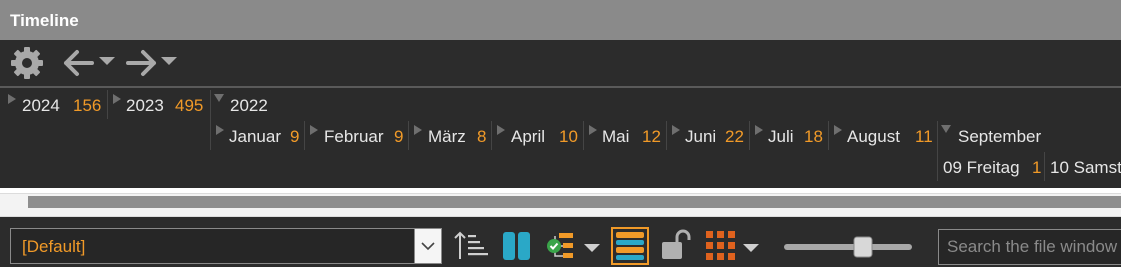 This screenshot has height=270, width=1121. I want to click on zoom-slider, so click(849, 249).